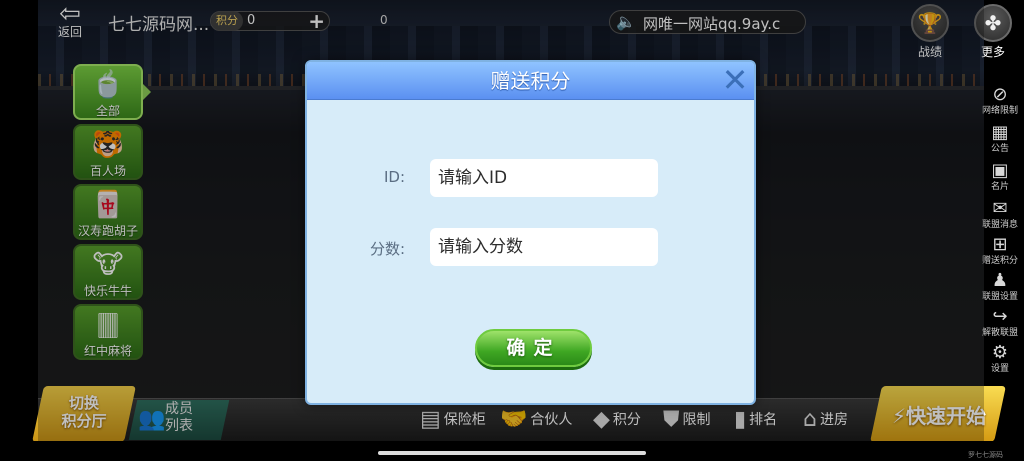 The image size is (1024, 461). I want to click on dialog-header: 赠送积分 ✕, so click(530, 81).